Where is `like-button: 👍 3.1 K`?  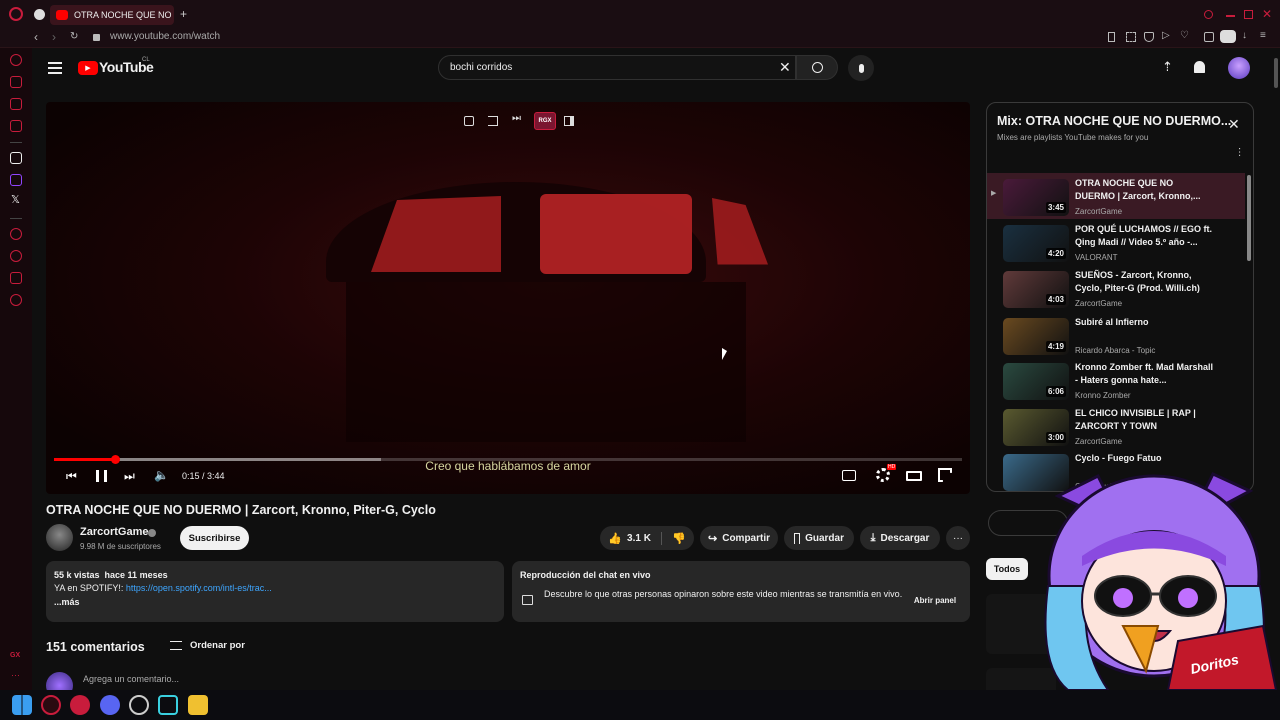
like-button: 👍 3.1 K is located at coordinates (635, 538).